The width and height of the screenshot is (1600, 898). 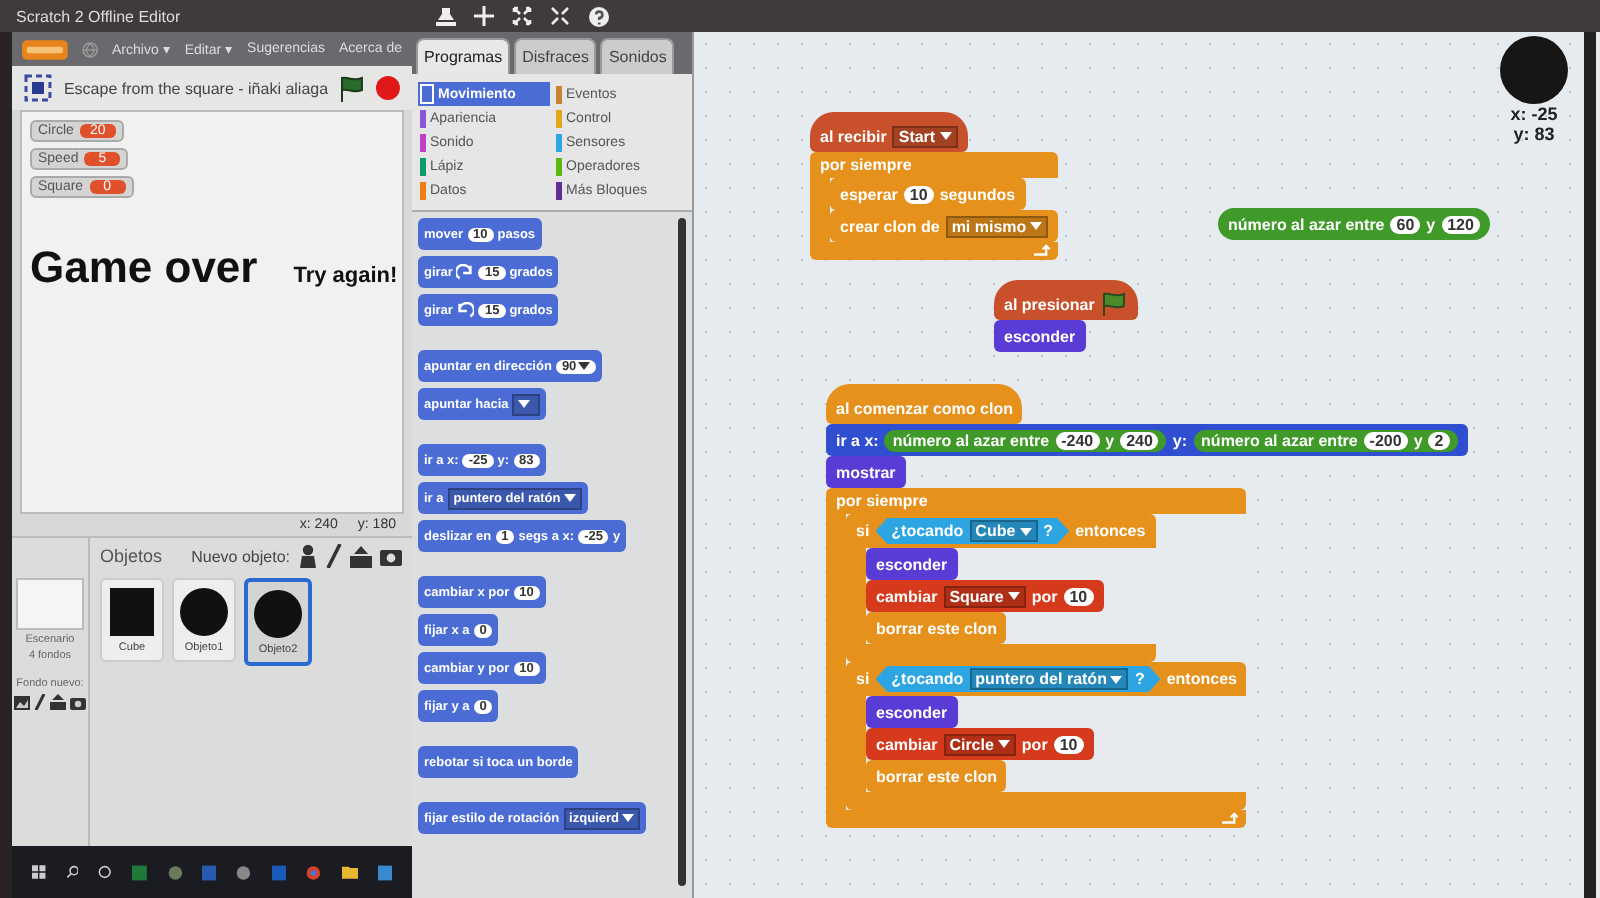 I want to click on dropdown-input: Square, so click(x=984, y=596).